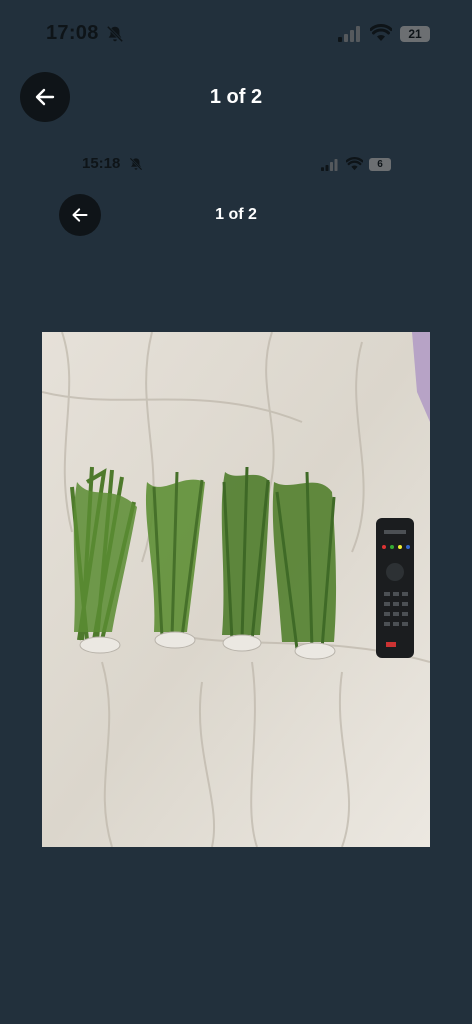  I want to click on inner-page-counter: 1 of 2, so click(236, 214).